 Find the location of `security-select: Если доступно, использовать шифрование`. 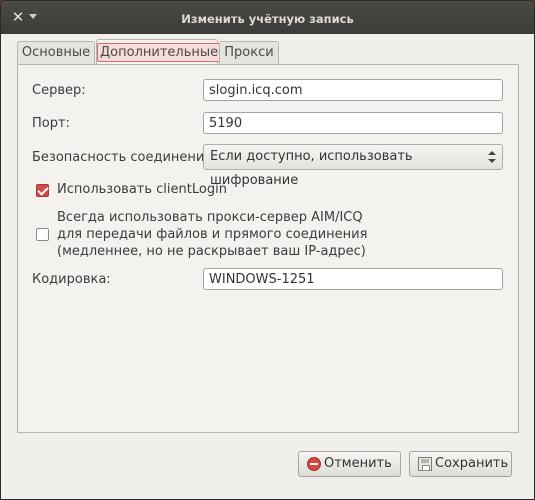

security-select: Если доступно, использовать шифрование is located at coordinates (353, 166).